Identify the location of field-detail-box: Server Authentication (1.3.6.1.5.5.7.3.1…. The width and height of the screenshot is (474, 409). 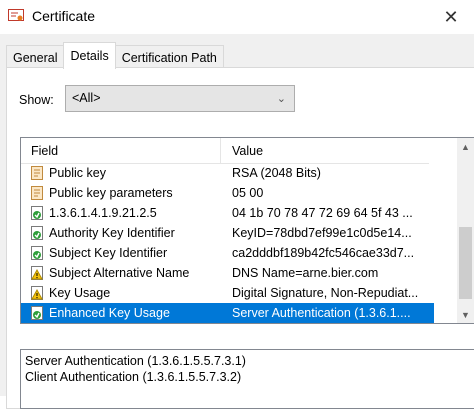
(247, 379).